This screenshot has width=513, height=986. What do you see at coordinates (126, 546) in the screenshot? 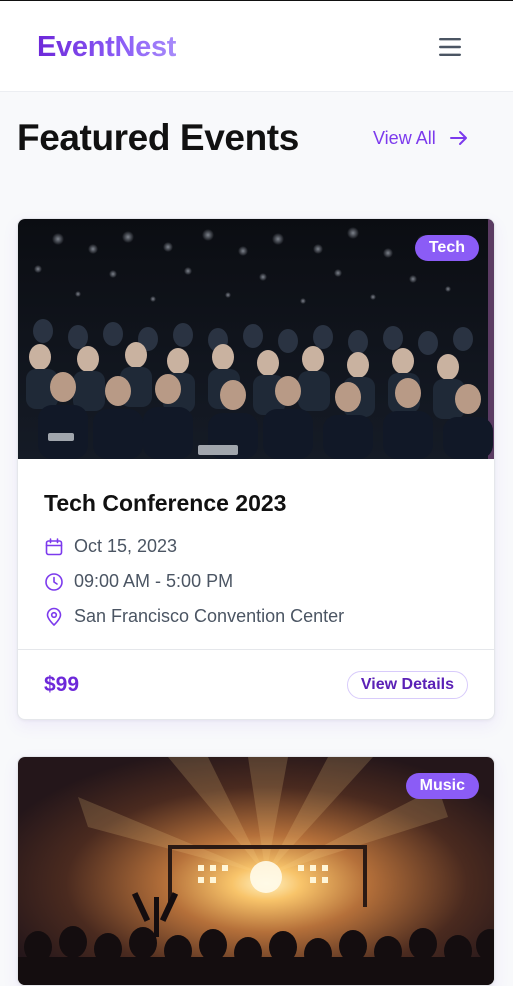
I see `event-date: Oct 15, 2023` at bounding box center [126, 546].